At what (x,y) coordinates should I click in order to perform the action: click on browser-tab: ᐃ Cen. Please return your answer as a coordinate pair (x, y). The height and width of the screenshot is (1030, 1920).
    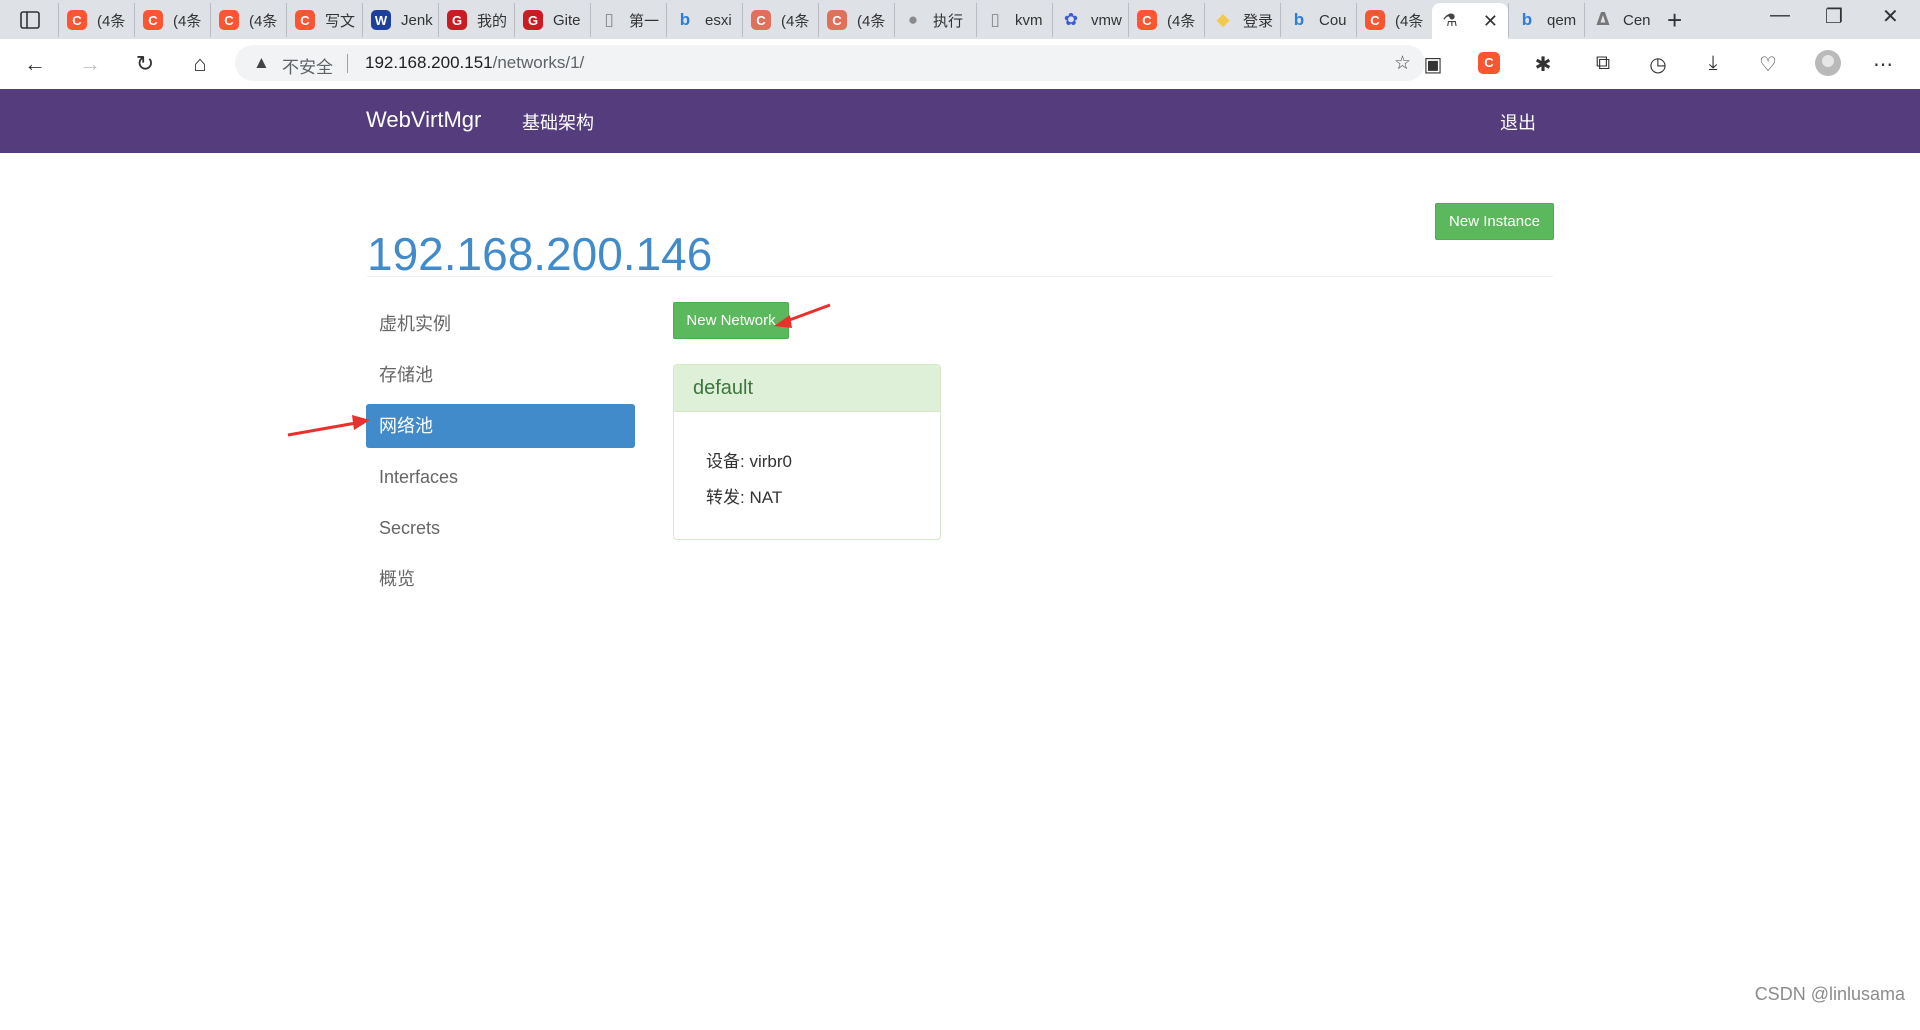
    Looking at the image, I should click on (1622, 20).